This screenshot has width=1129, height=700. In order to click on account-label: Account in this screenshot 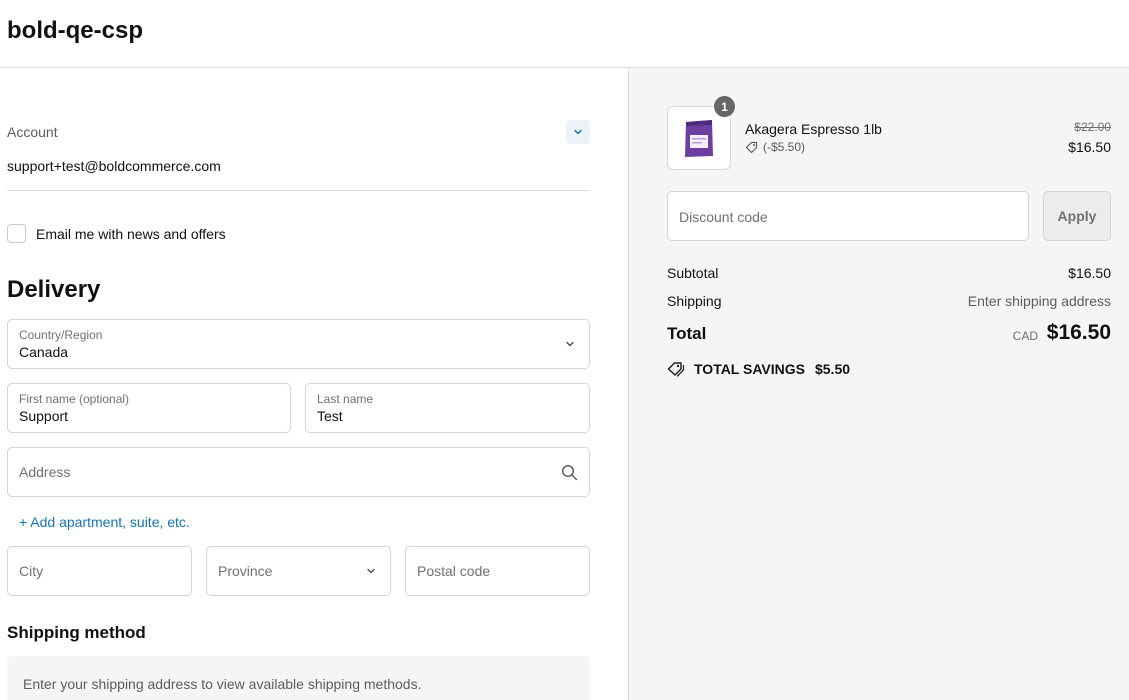, I will do `click(32, 132)`.